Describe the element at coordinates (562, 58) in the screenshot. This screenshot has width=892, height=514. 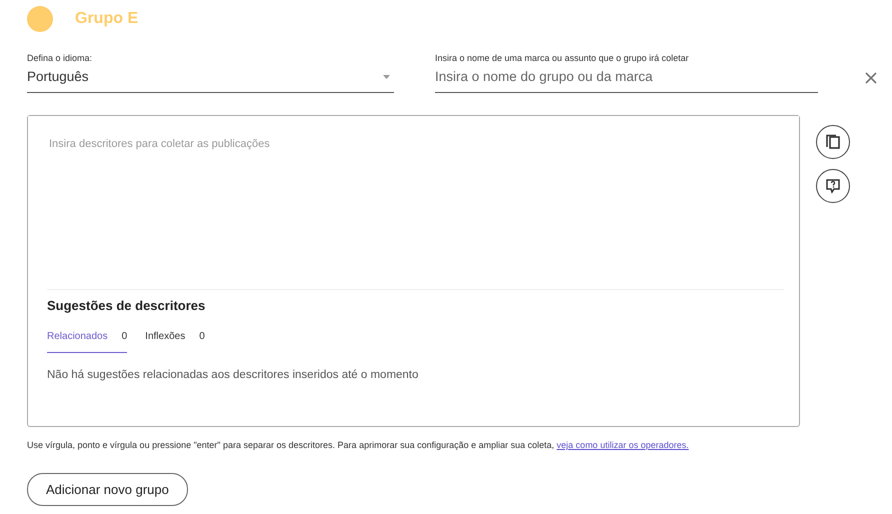
I see `field-label: Insira o nome de uma marca ou assunto que o grupo irá coletar` at that location.